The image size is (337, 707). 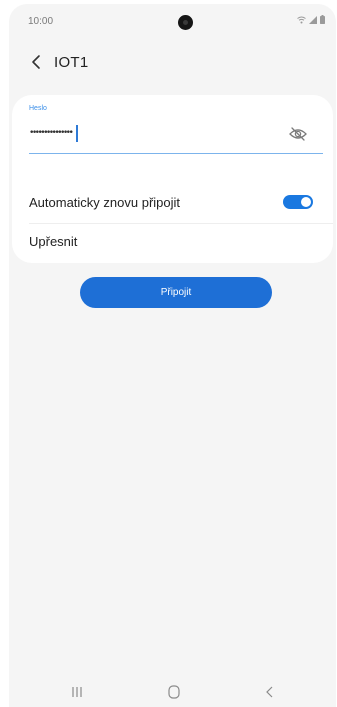 What do you see at coordinates (77, 692) in the screenshot?
I see `recents-icon` at bounding box center [77, 692].